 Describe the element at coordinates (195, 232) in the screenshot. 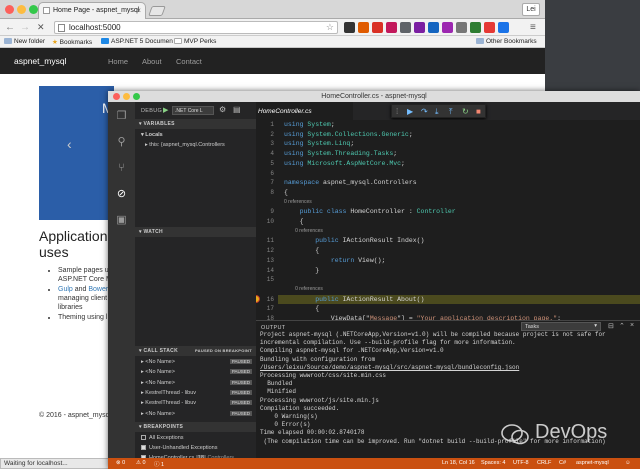

I see `watch-section-header: ▾ WATCH` at that location.